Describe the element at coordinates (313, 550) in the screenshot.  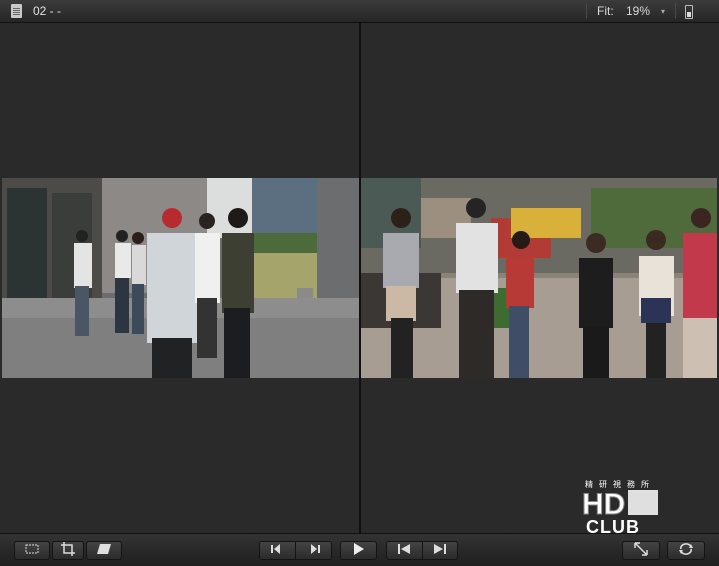
I see `next-edit-icon` at that location.